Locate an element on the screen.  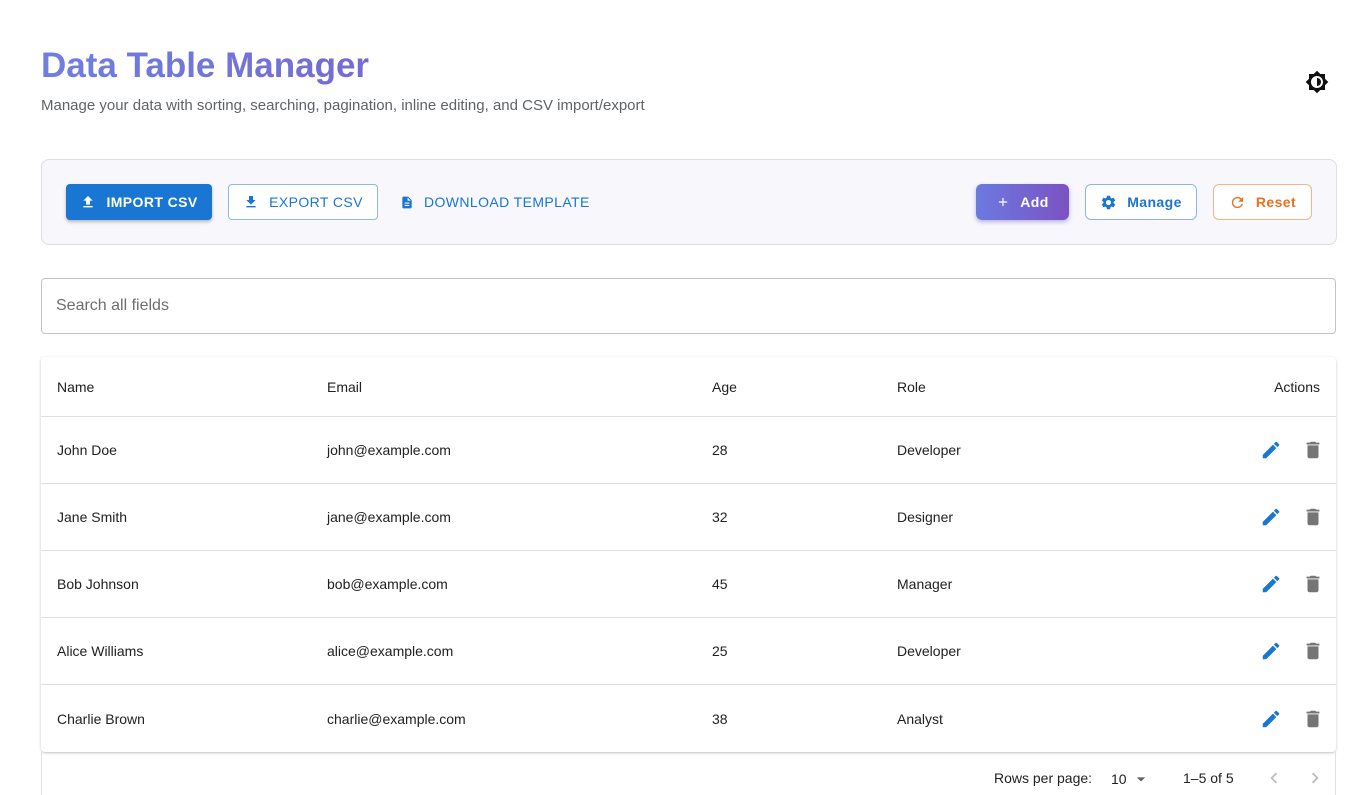
cell-age: 38 is located at coordinates (720, 718).